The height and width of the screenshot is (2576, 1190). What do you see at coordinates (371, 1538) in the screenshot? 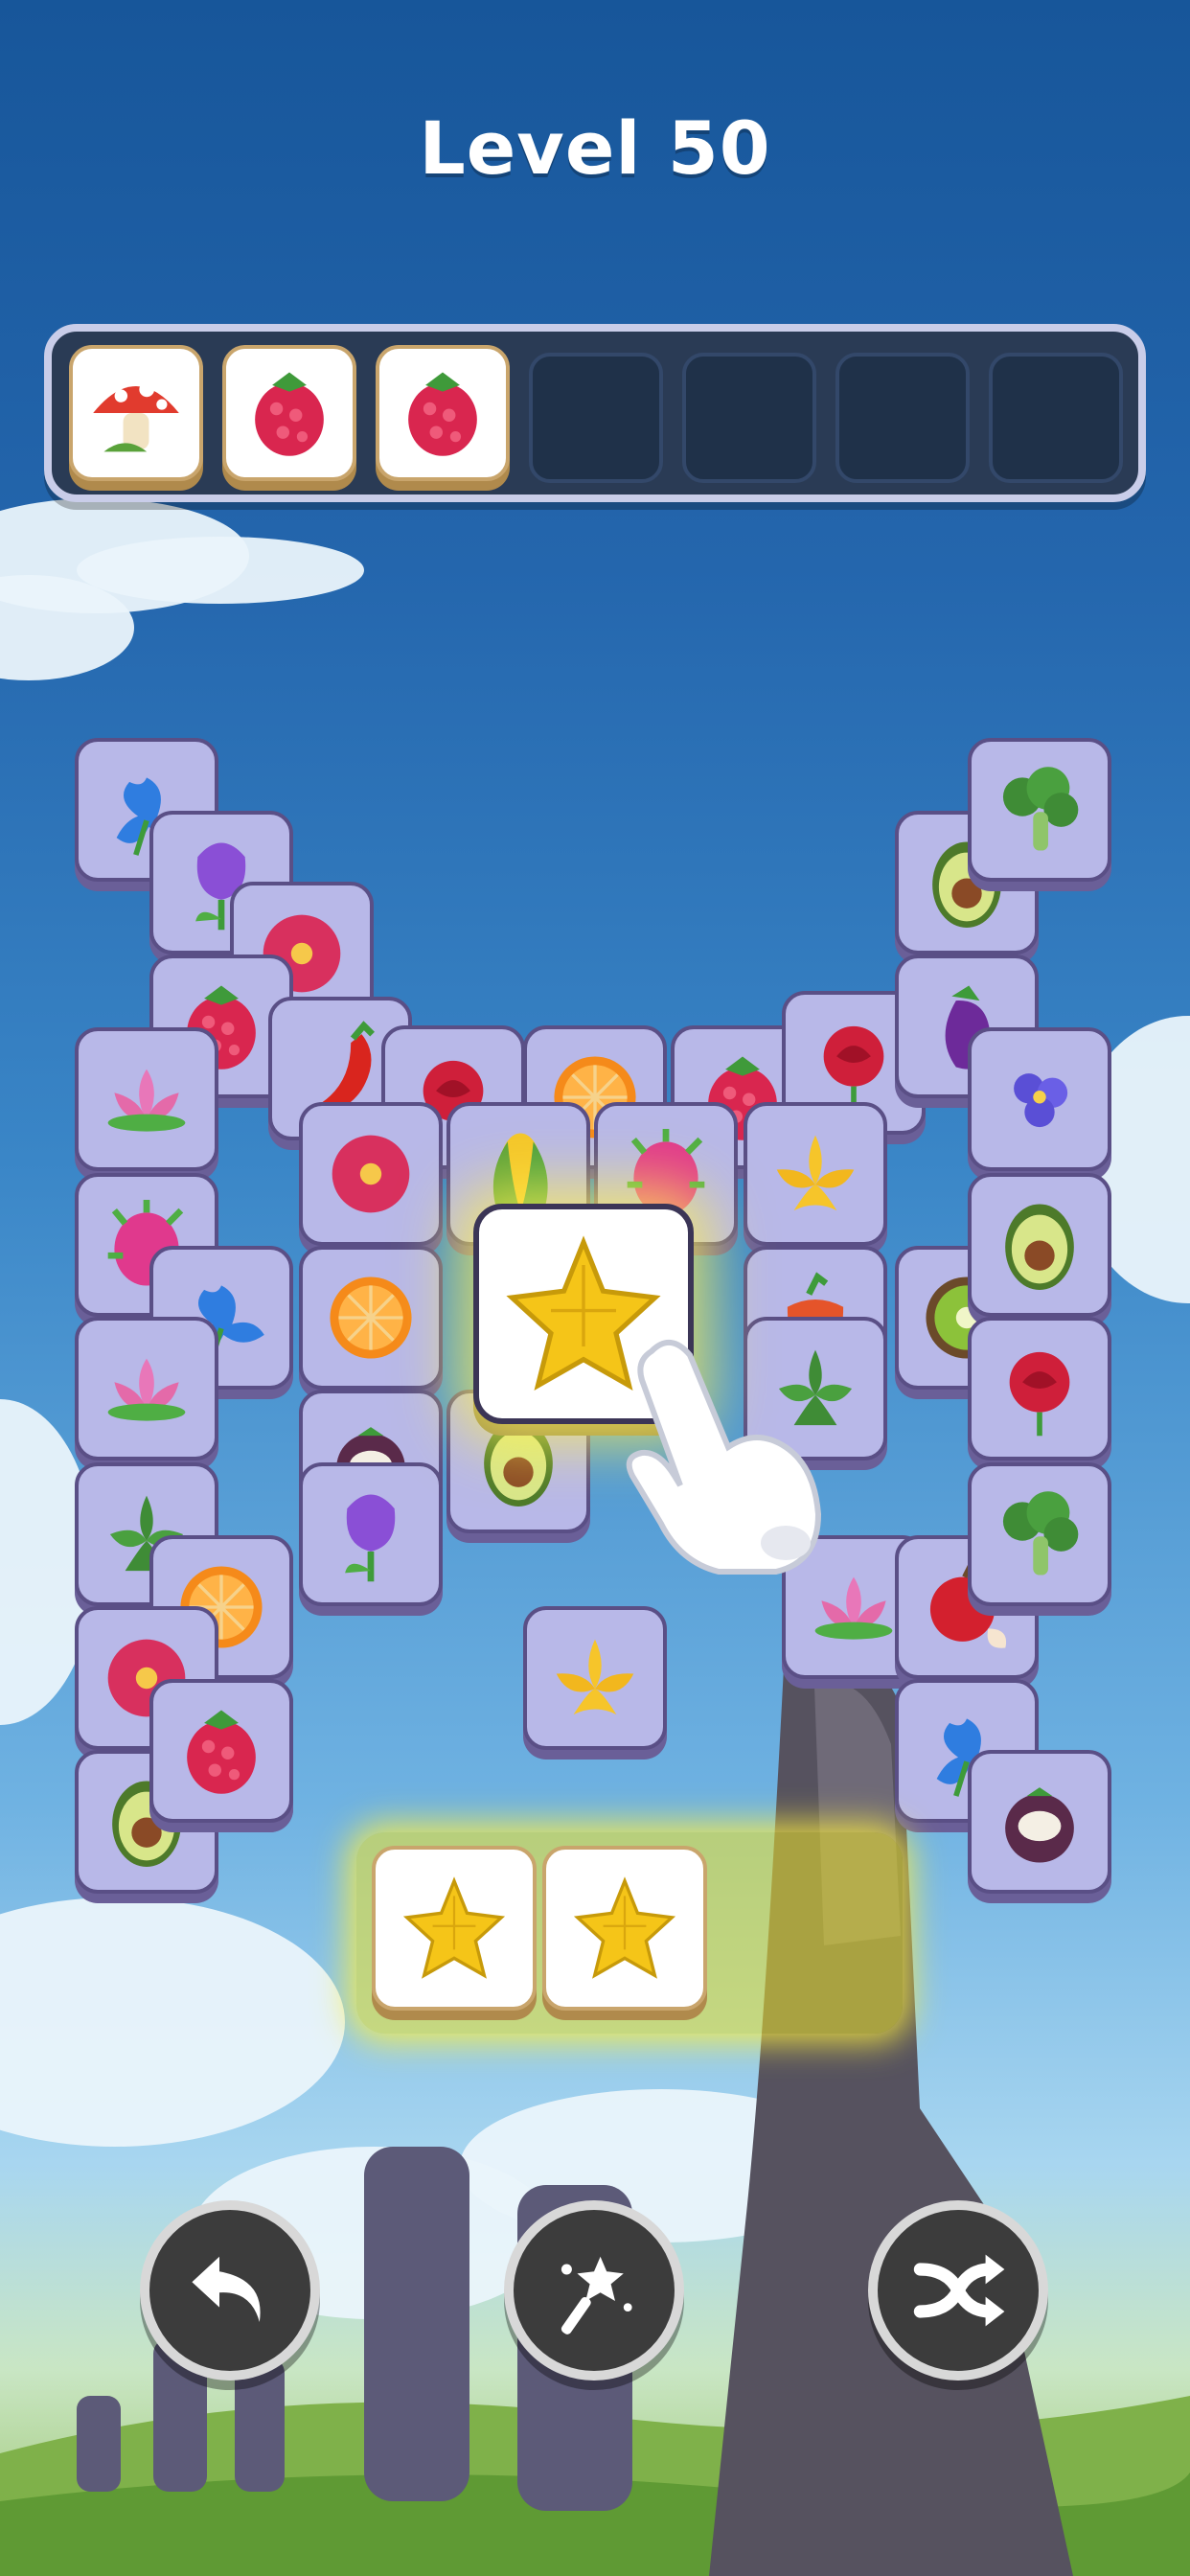
I see `tulip-icon` at bounding box center [371, 1538].